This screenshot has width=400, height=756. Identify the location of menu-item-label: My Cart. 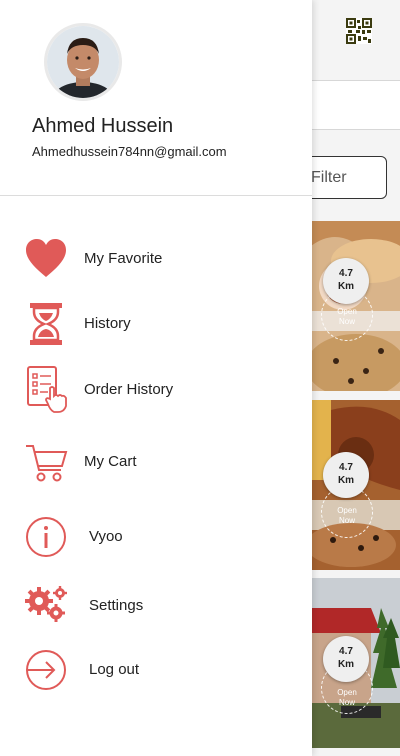
(110, 461).